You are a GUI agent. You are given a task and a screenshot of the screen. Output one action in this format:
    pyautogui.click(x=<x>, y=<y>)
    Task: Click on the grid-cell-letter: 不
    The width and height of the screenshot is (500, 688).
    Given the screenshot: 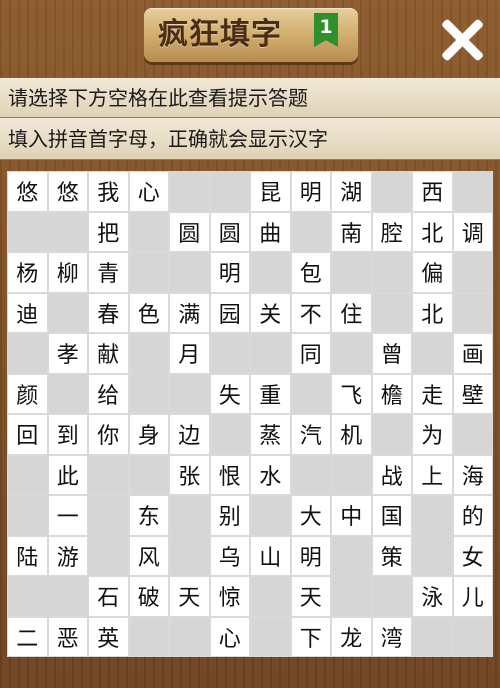 What is the action you would take?
    pyautogui.click(x=310, y=312)
    